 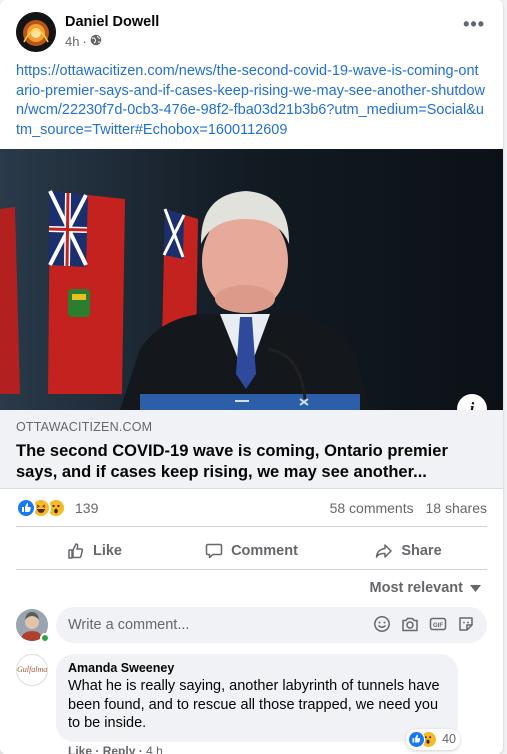 What do you see at coordinates (80, 749) in the screenshot?
I see `comment-like-link: Like` at bounding box center [80, 749].